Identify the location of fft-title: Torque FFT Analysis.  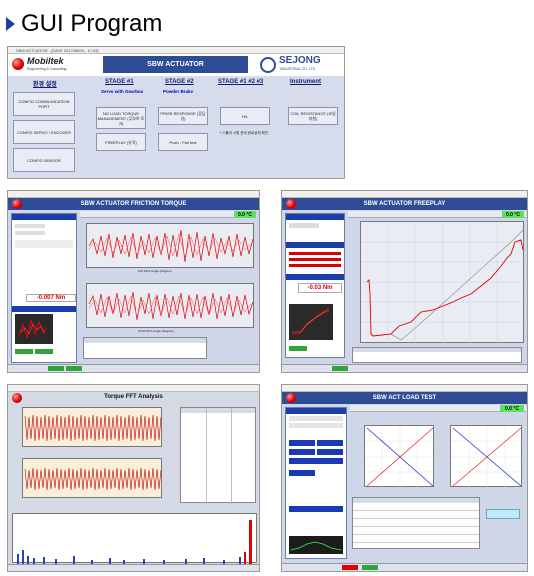
(133, 397).